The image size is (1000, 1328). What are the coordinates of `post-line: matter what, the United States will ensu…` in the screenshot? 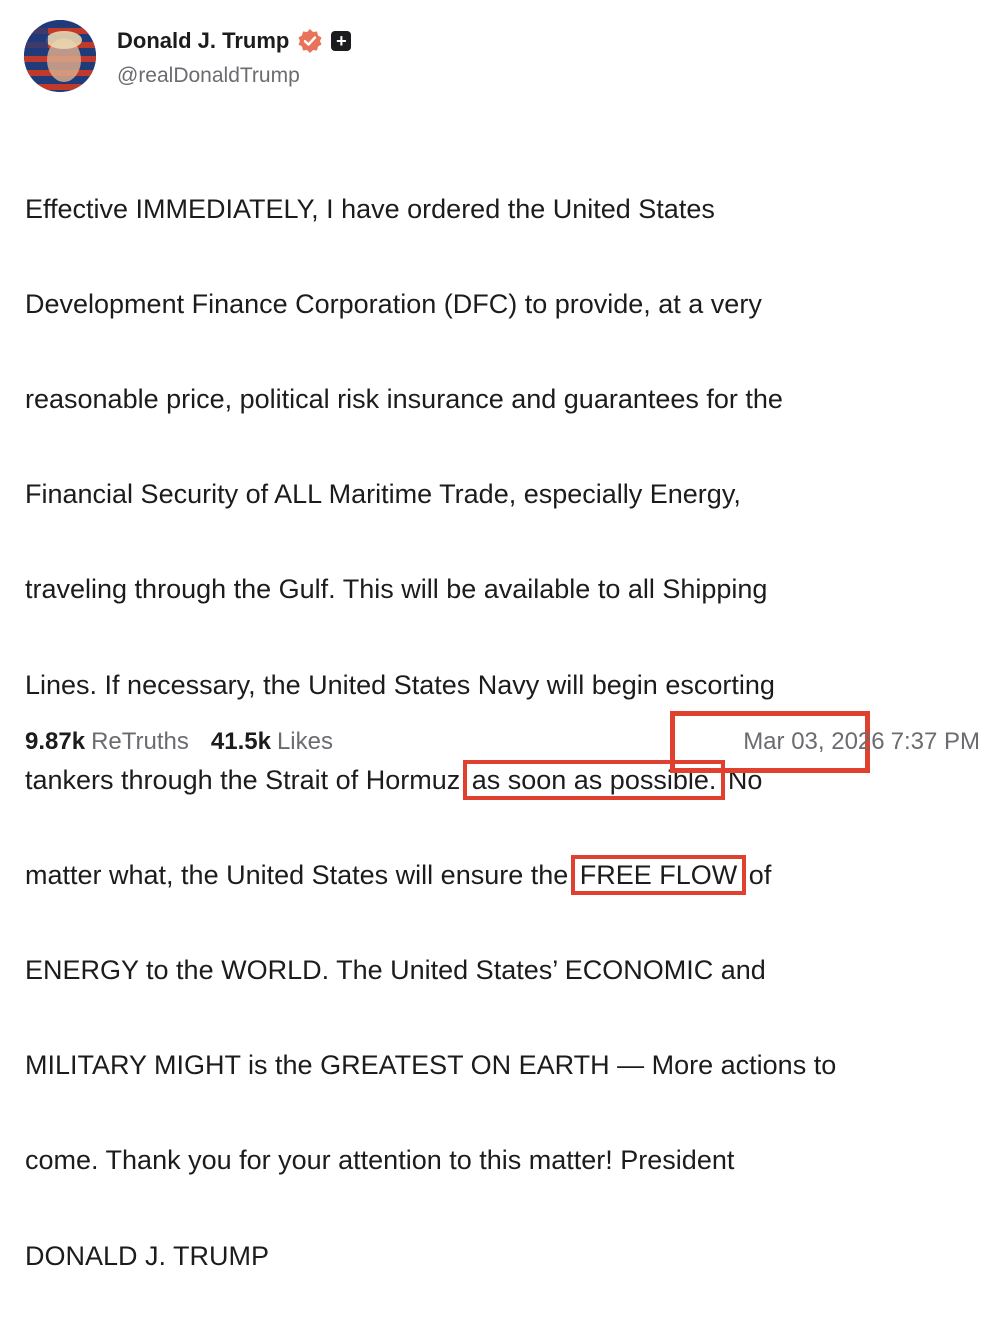 It's located at (505, 876).